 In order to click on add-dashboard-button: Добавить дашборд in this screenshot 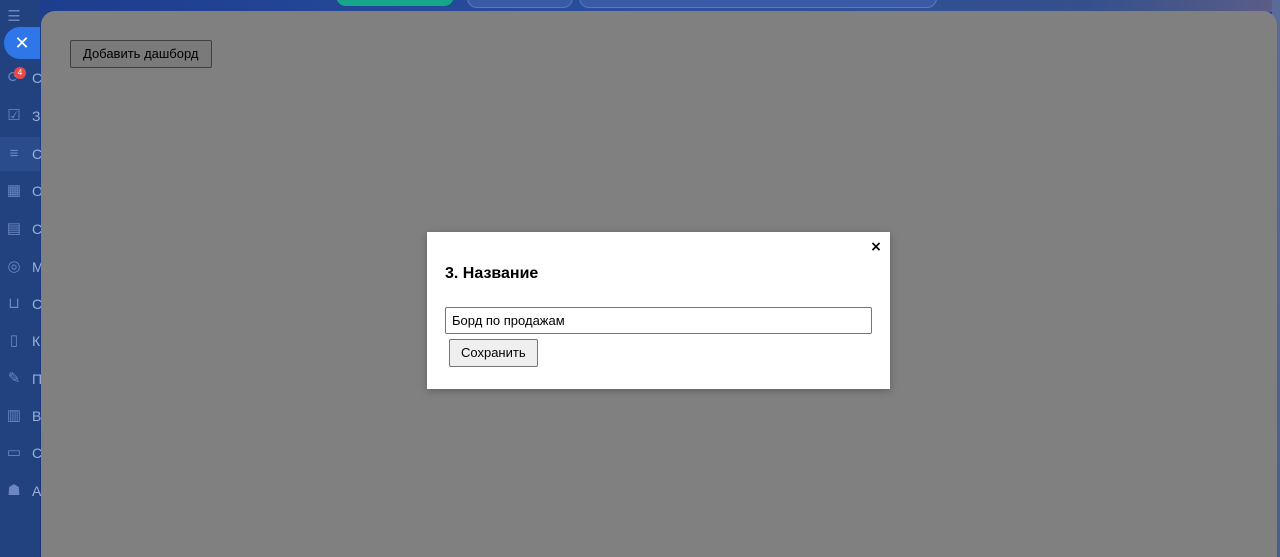, I will do `click(141, 54)`.